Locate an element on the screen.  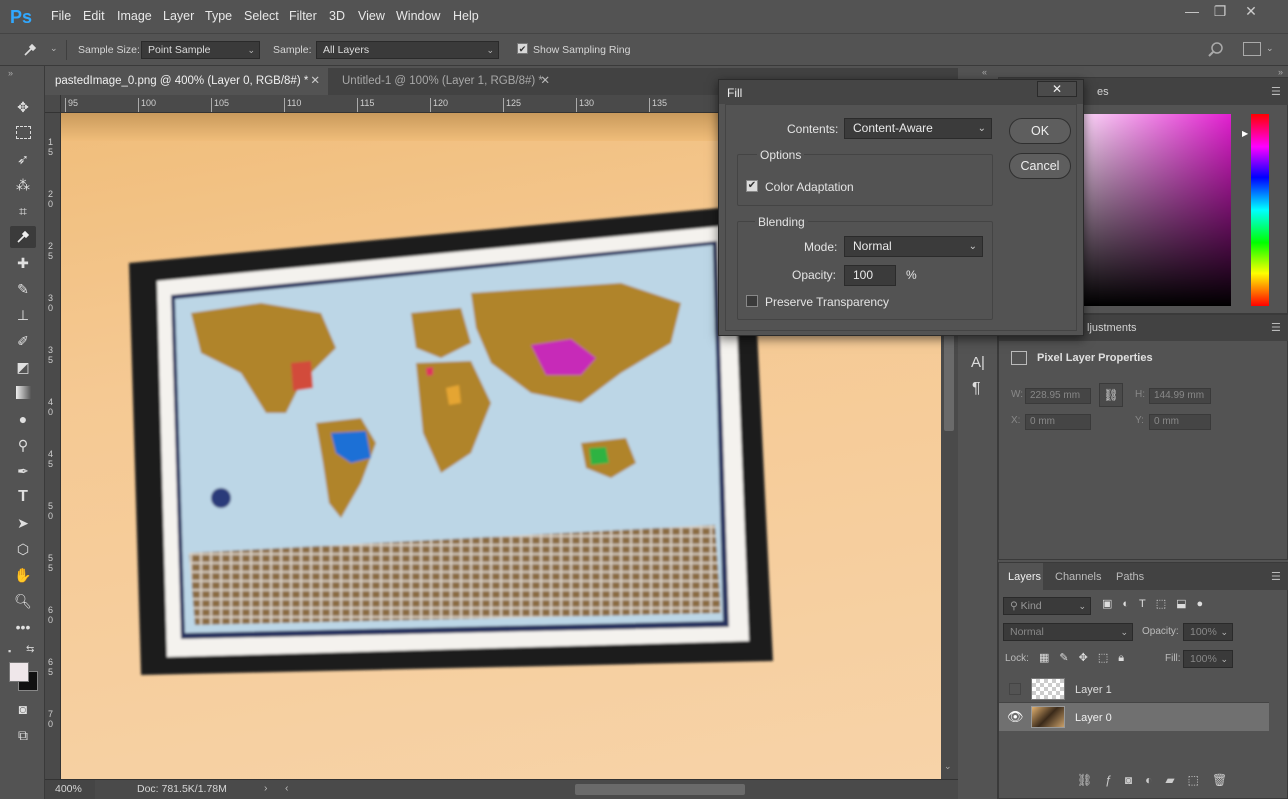
brush-tool-icon: ✎ is located at coordinates (23, 289).